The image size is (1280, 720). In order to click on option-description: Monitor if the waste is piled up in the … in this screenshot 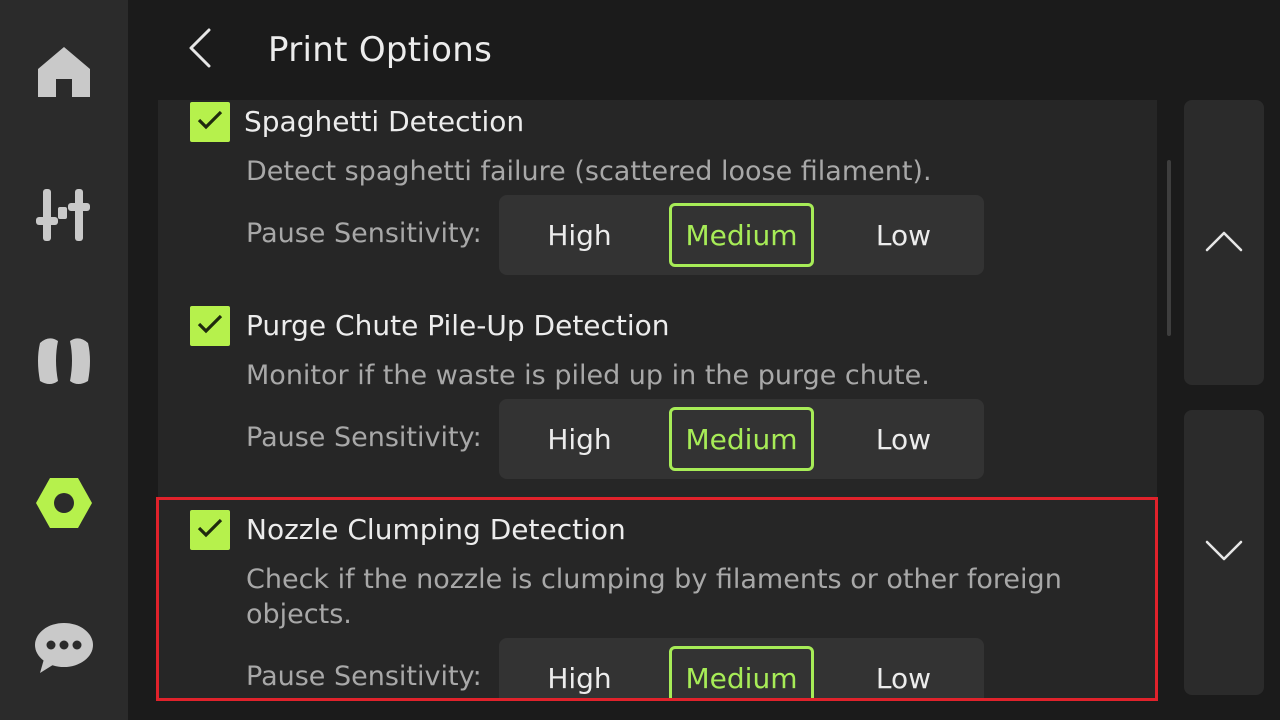, I will do `click(588, 375)`.